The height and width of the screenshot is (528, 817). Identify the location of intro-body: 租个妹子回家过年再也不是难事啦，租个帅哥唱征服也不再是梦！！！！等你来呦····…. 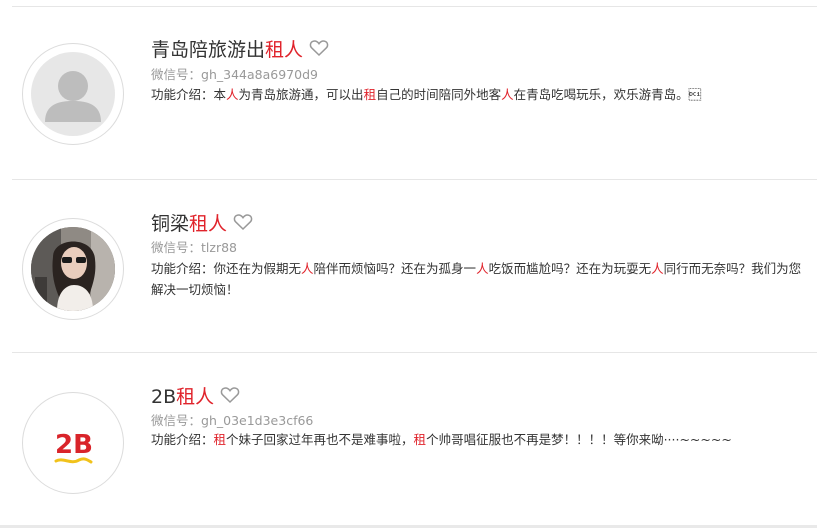
(473, 439).